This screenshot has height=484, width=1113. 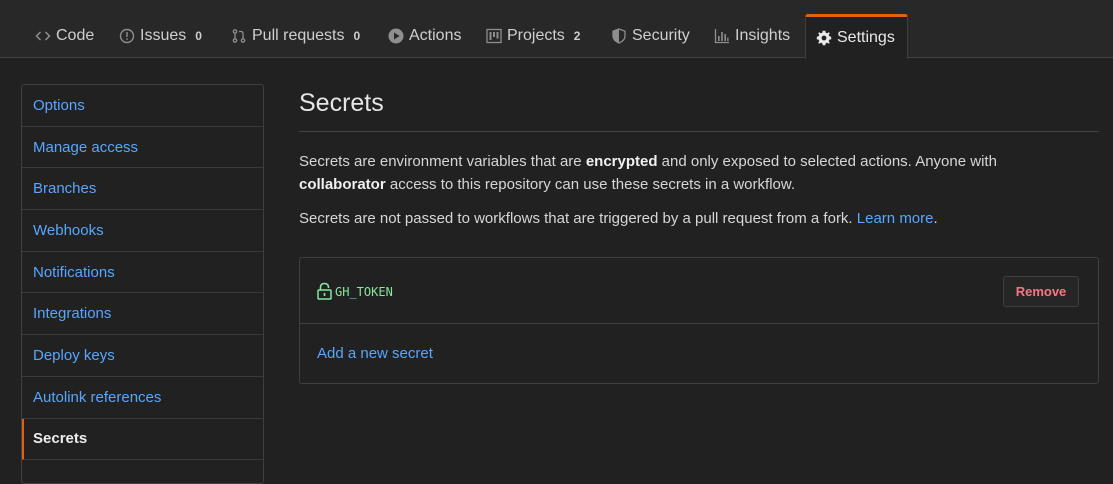 What do you see at coordinates (935, 218) in the screenshot?
I see `fork-note-text: .` at bounding box center [935, 218].